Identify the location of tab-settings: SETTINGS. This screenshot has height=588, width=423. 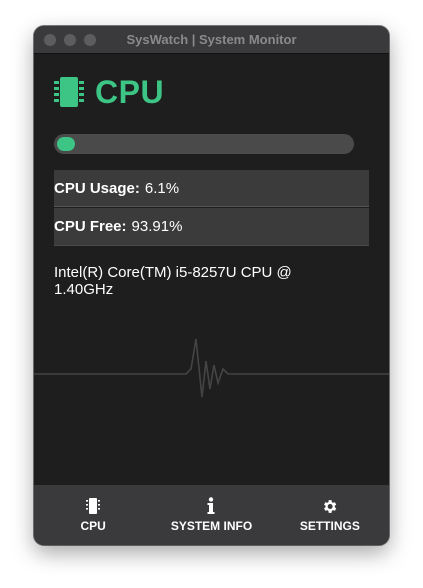
(330, 515).